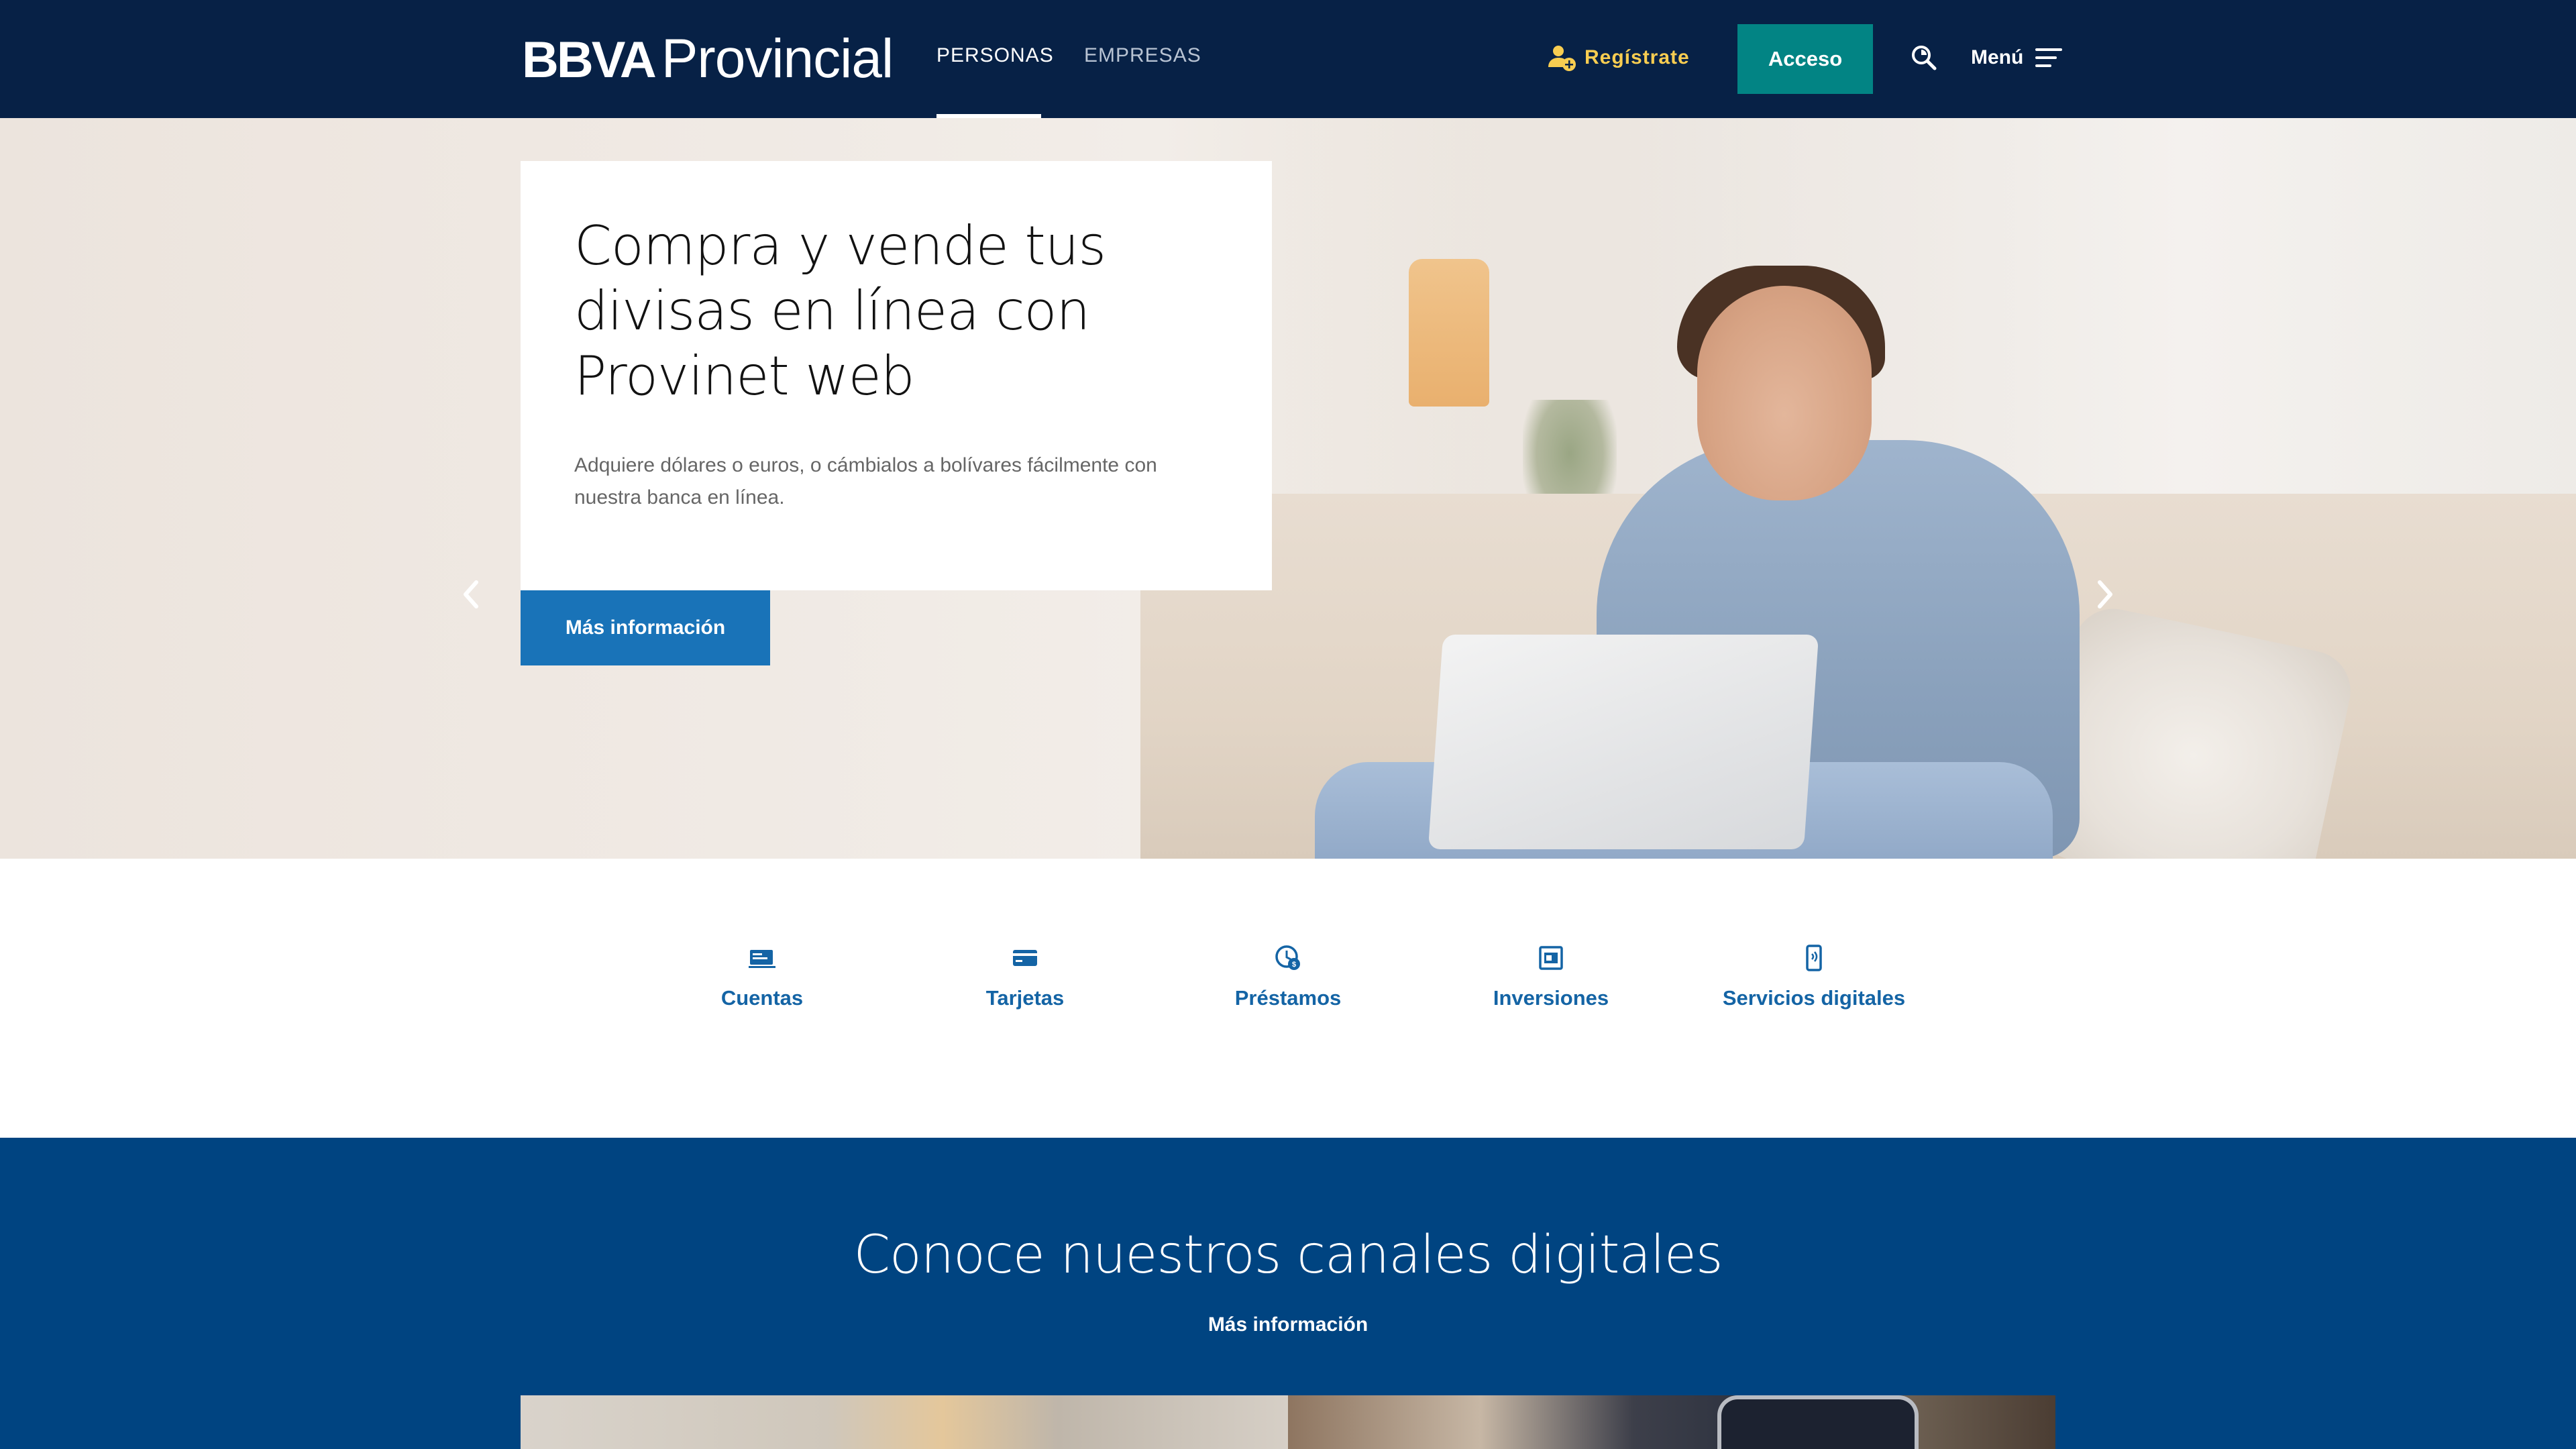 The width and height of the screenshot is (2576, 1449). What do you see at coordinates (1814, 958) in the screenshot?
I see `mobile-icon` at bounding box center [1814, 958].